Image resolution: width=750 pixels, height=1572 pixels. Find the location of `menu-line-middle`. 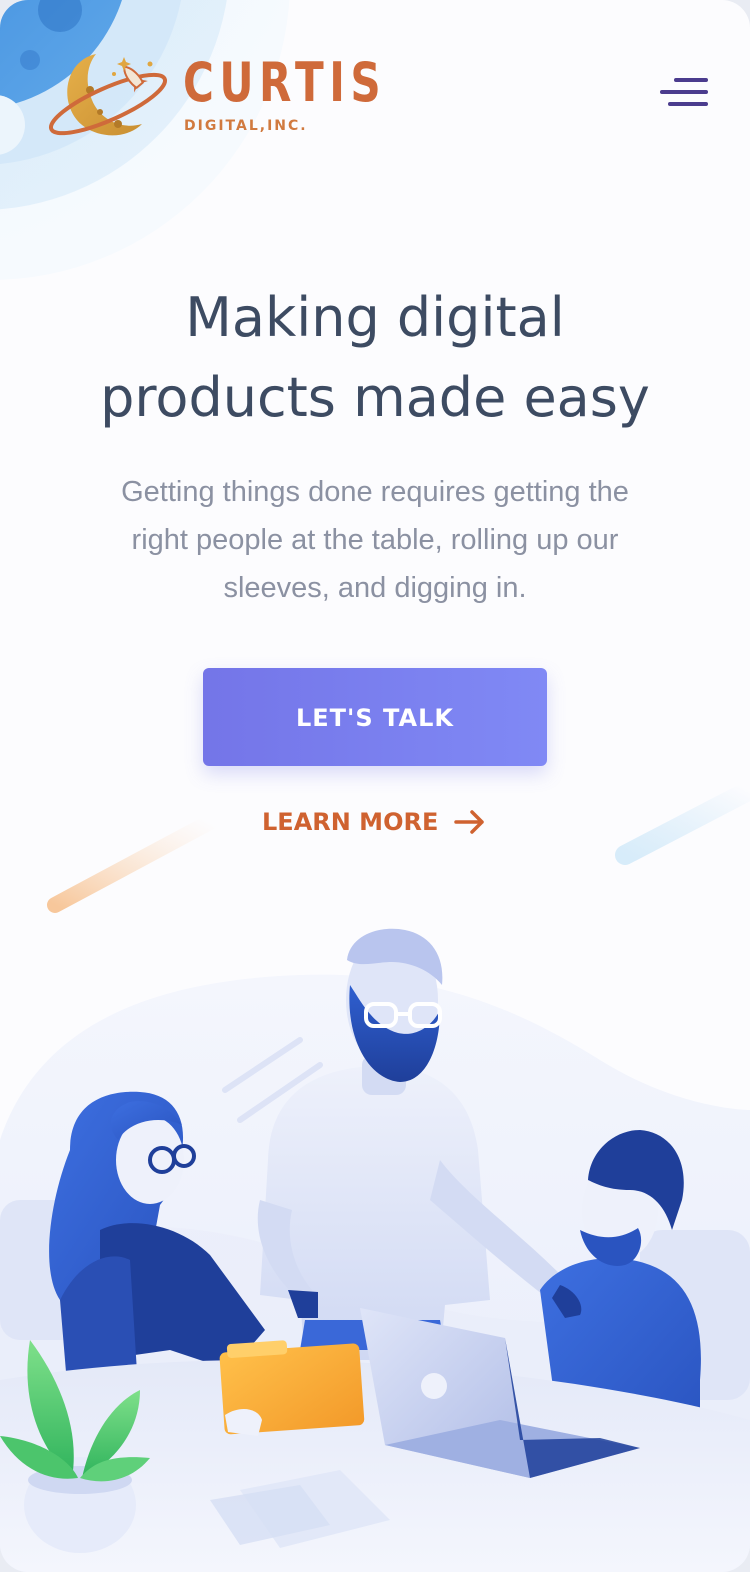

menu-line-middle is located at coordinates (684, 92).